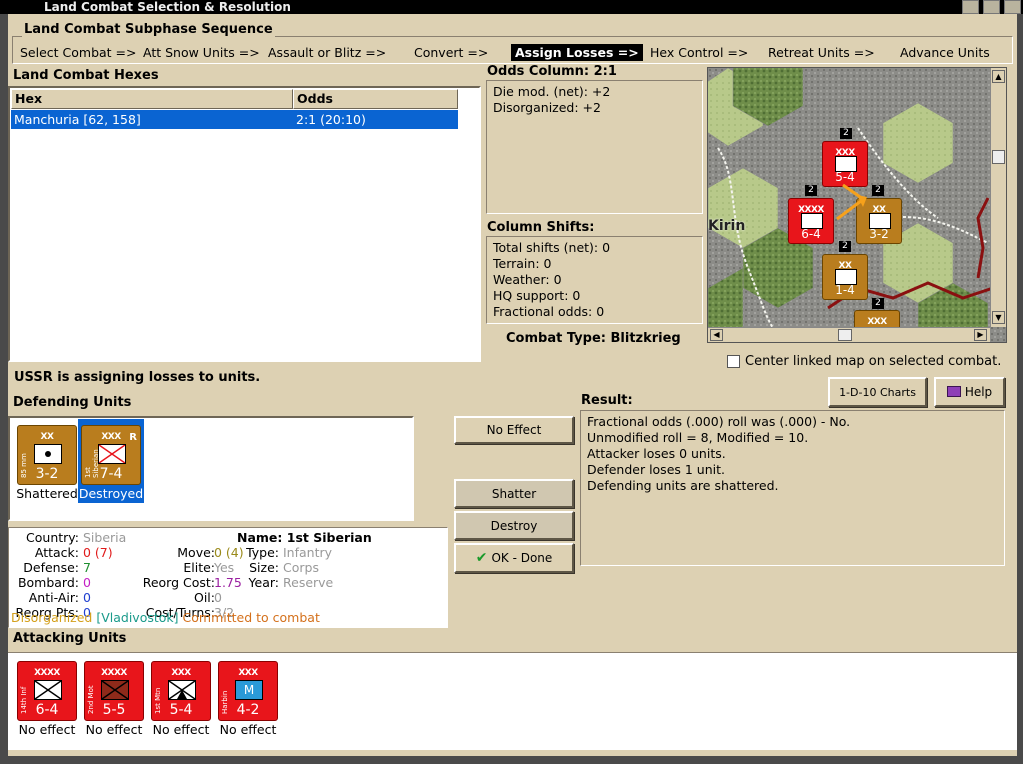 The height and width of the screenshot is (764, 1023). Describe the element at coordinates (851, 202) in the screenshot. I see `attack-arrow-icon` at that location.